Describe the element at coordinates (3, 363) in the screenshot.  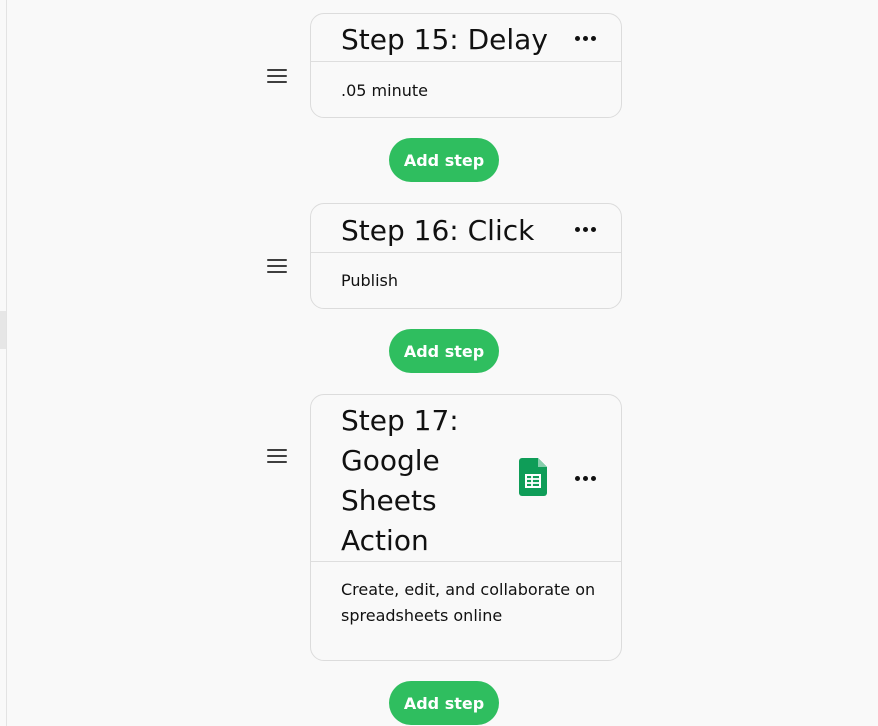
I see `left-panel-edge` at that location.